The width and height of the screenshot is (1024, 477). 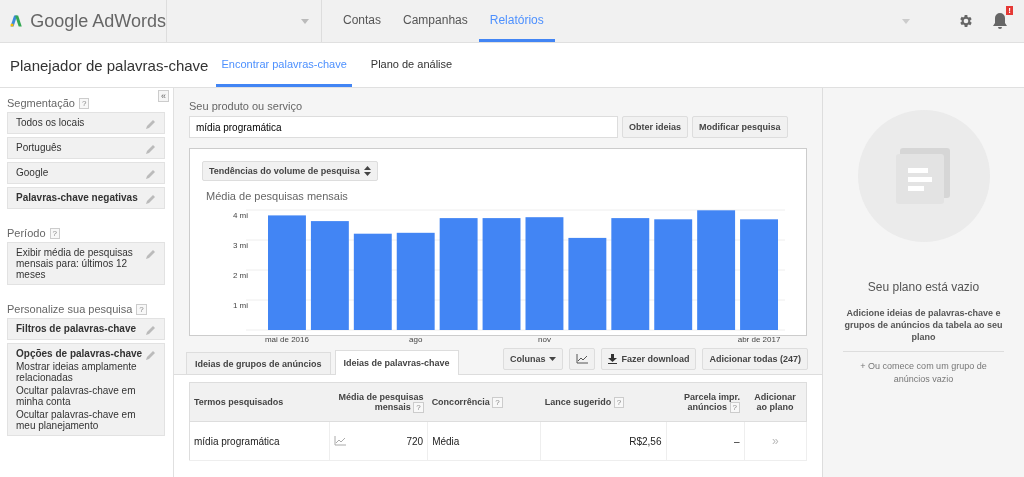 What do you see at coordinates (403, 127) in the screenshot?
I see `search-field: mídia programática` at bounding box center [403, 127].